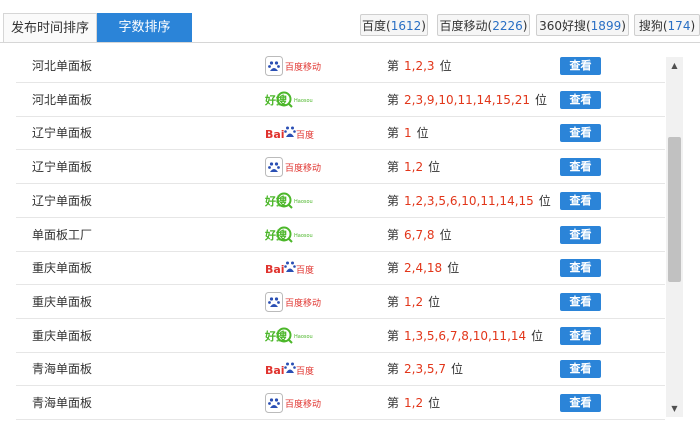  What do you see at coordinates (340, 133) in the screenshot?
I see `table-row: 辽宁单面板 Bai 百度 第 1 位 查看` at bounding box center [340, 133].